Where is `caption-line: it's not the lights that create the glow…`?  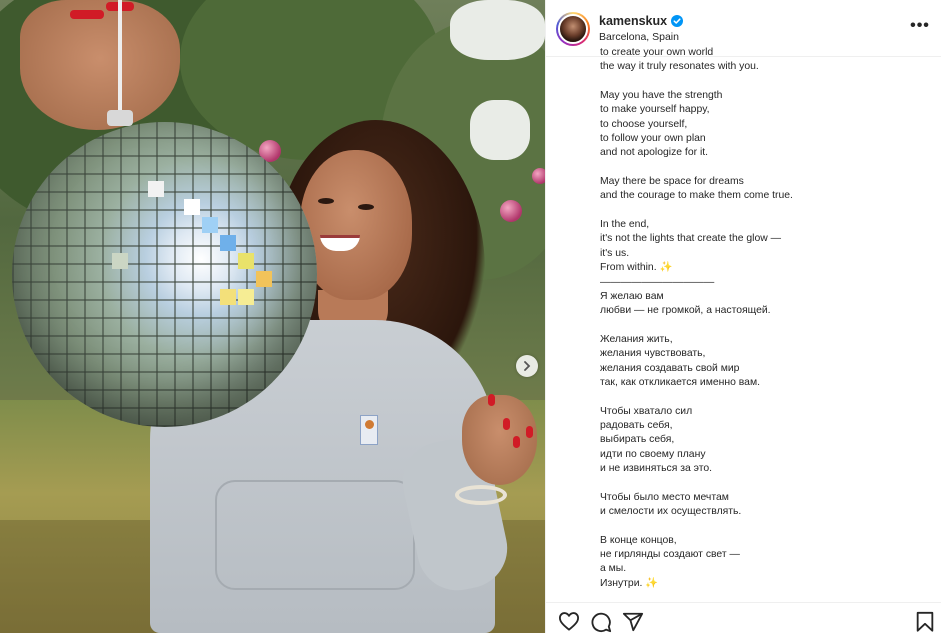 caption-line: it's not the lights that create the glow… is located at coordinates (691, 239).